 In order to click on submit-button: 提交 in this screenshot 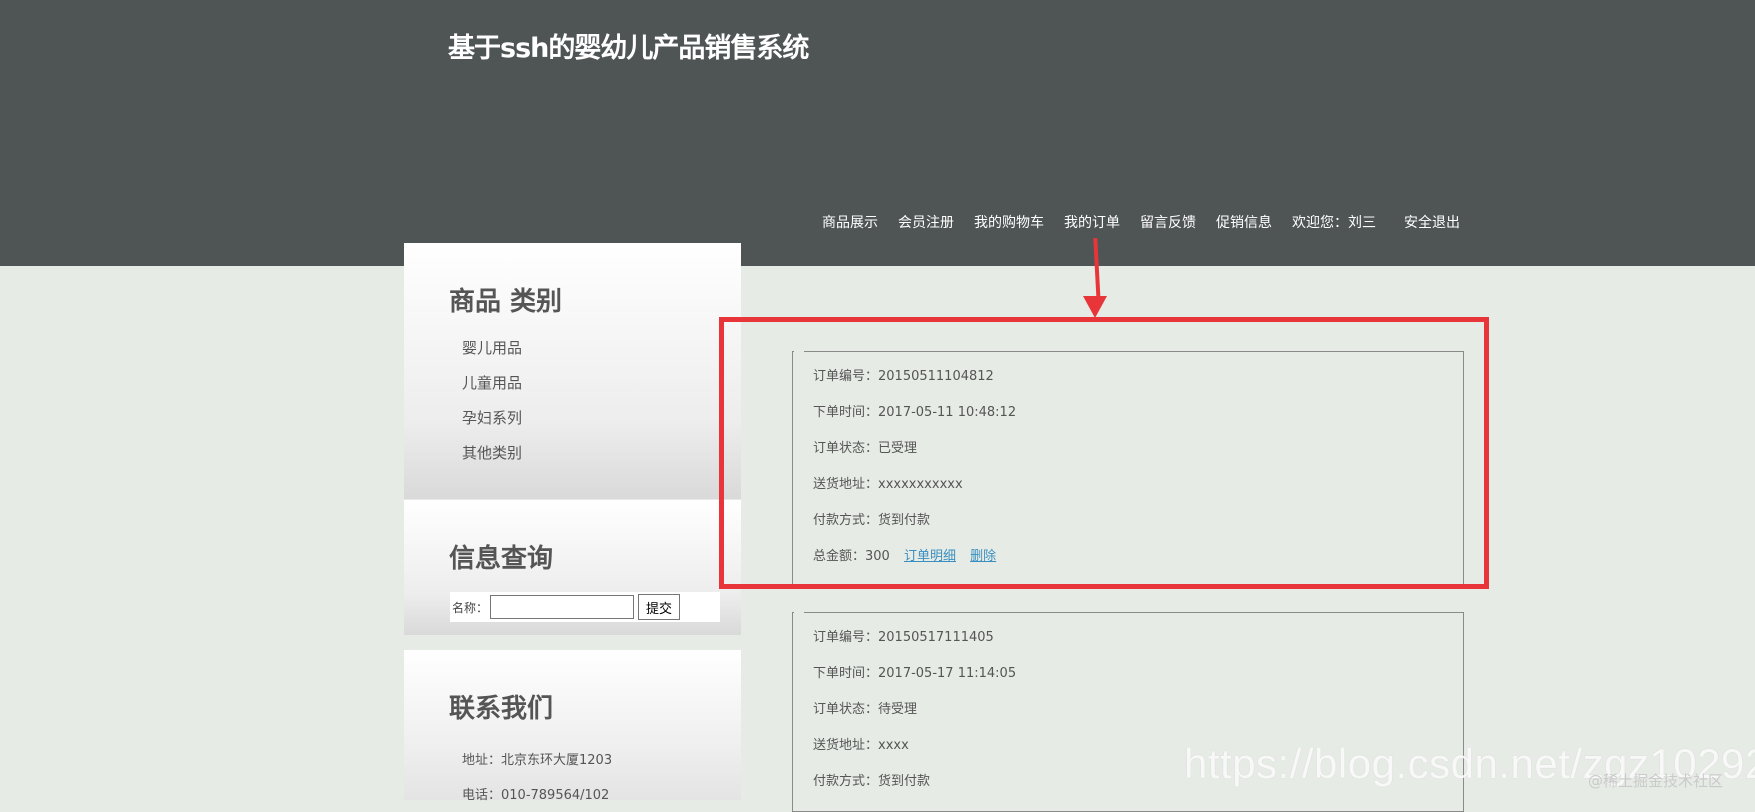, I will do `click(659, 607)`.